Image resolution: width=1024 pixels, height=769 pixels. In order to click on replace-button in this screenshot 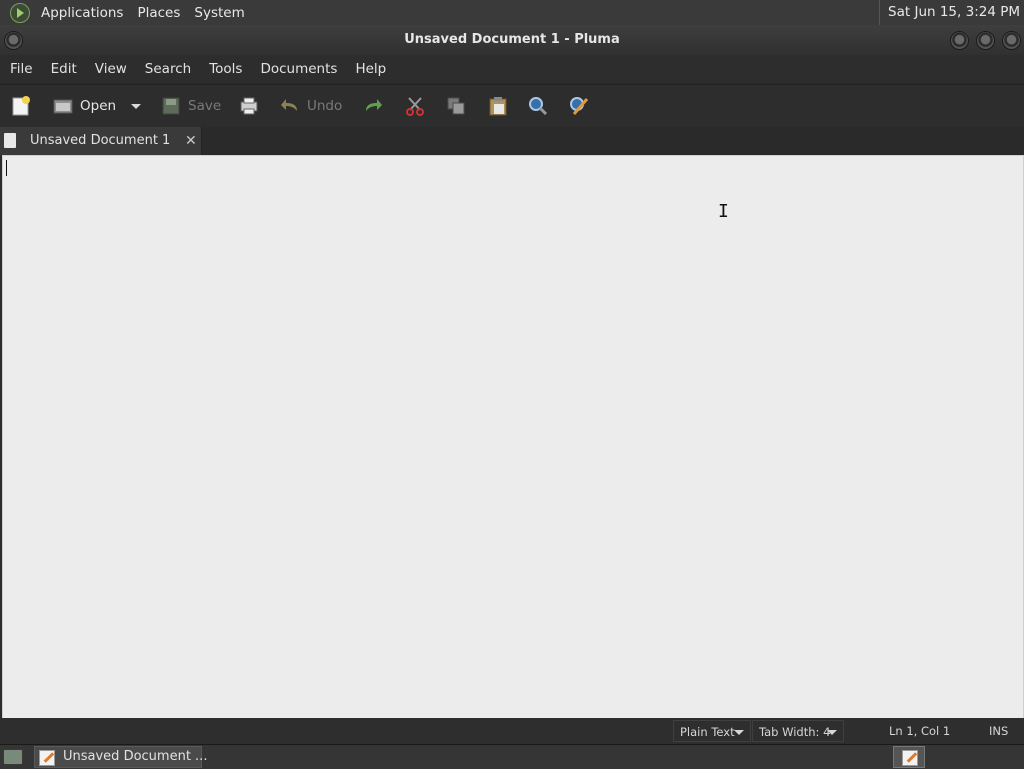, I will do `click(579, 106)`.